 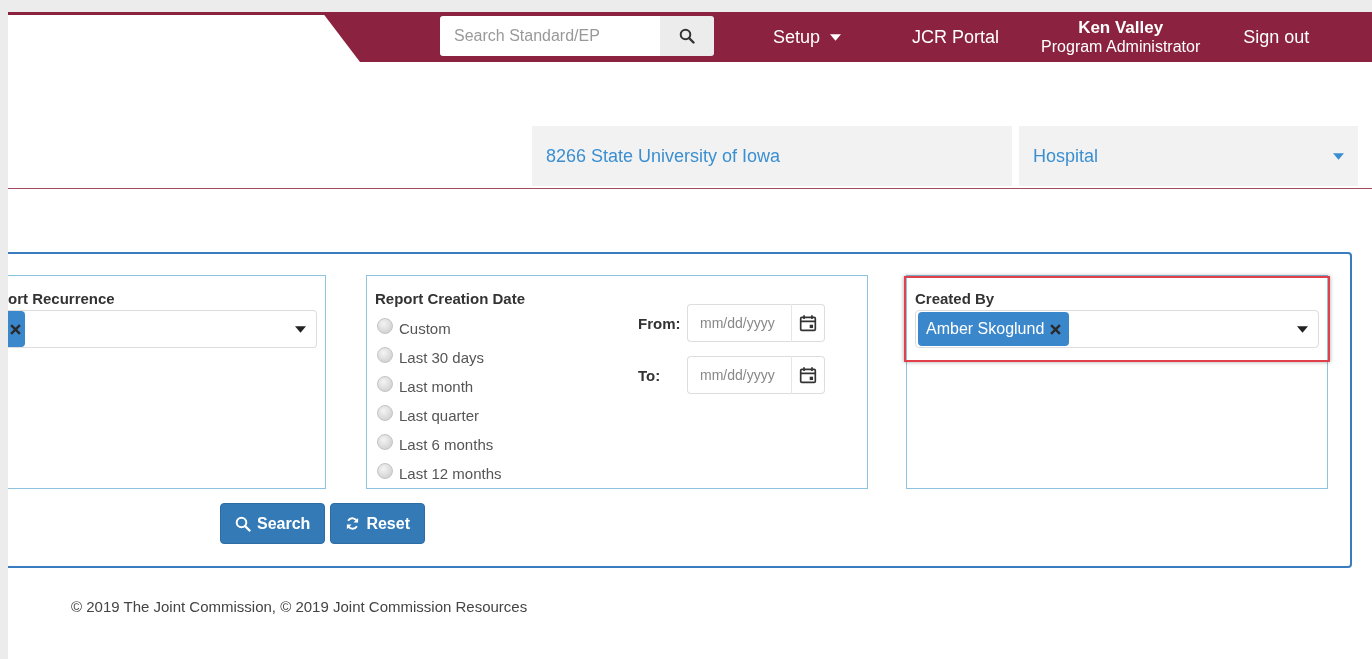 I want to click on option-label: Last 30 days, so click(x=442, y=357).